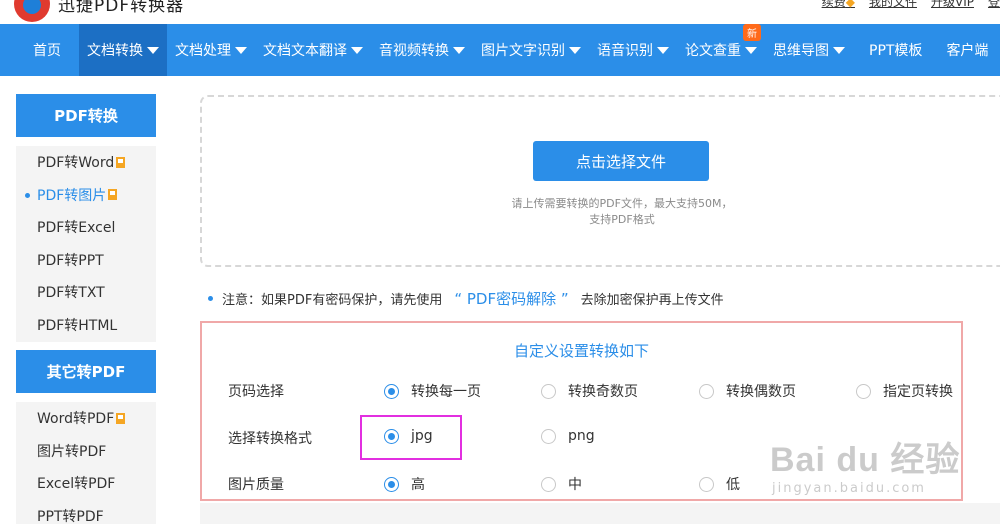 Image resolution: width=1000 pixels, height=524 pixels. Describe the element at coordinates (568, 436) in the screenshot. I see `format-option-png: png` at that location.